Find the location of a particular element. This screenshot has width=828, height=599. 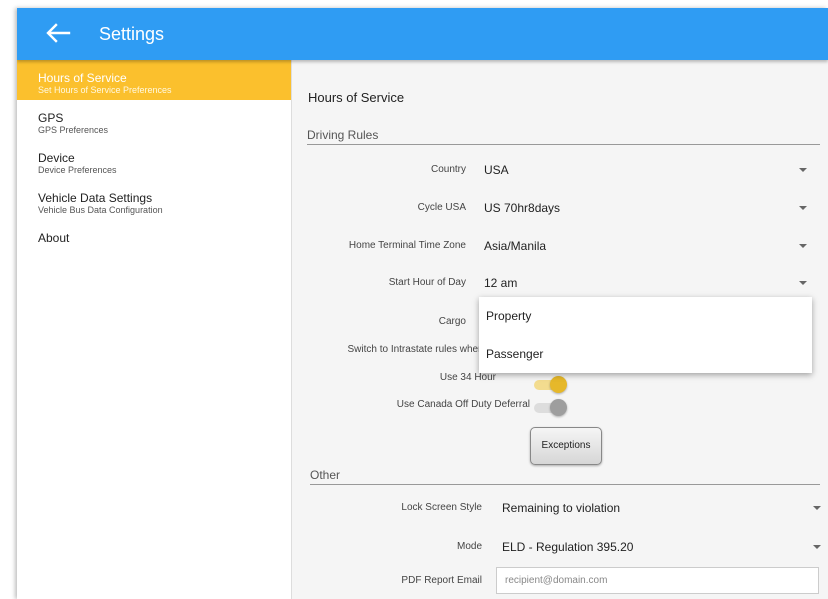

cycle-dropdown-icon is located at coordinates (803, 208).